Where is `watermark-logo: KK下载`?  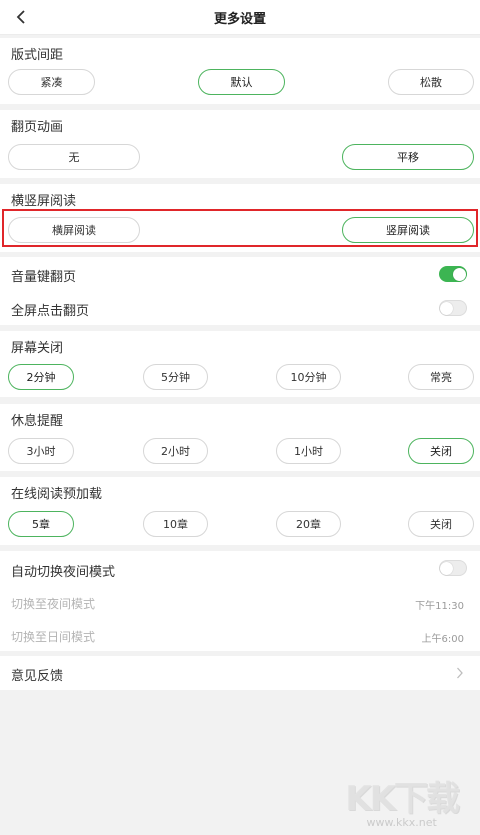
watermark-logo: KK下载 is located at coordinates (402, 799).